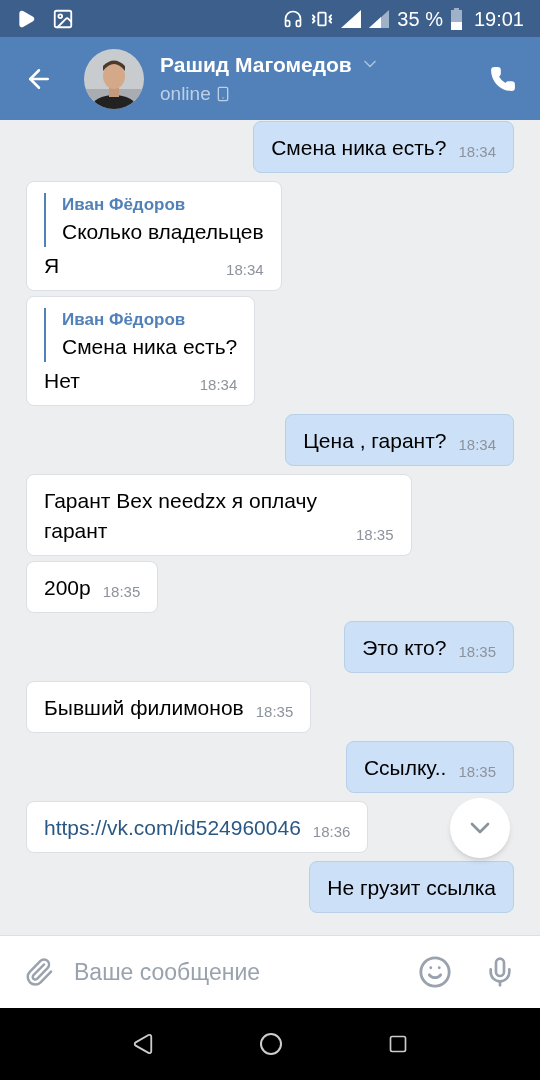 The width and height of the screenshot is (540, 1080). Describe the element at coordinates (405, 768) in the screenshot. I see `message-text: Ссылку..` at that location.